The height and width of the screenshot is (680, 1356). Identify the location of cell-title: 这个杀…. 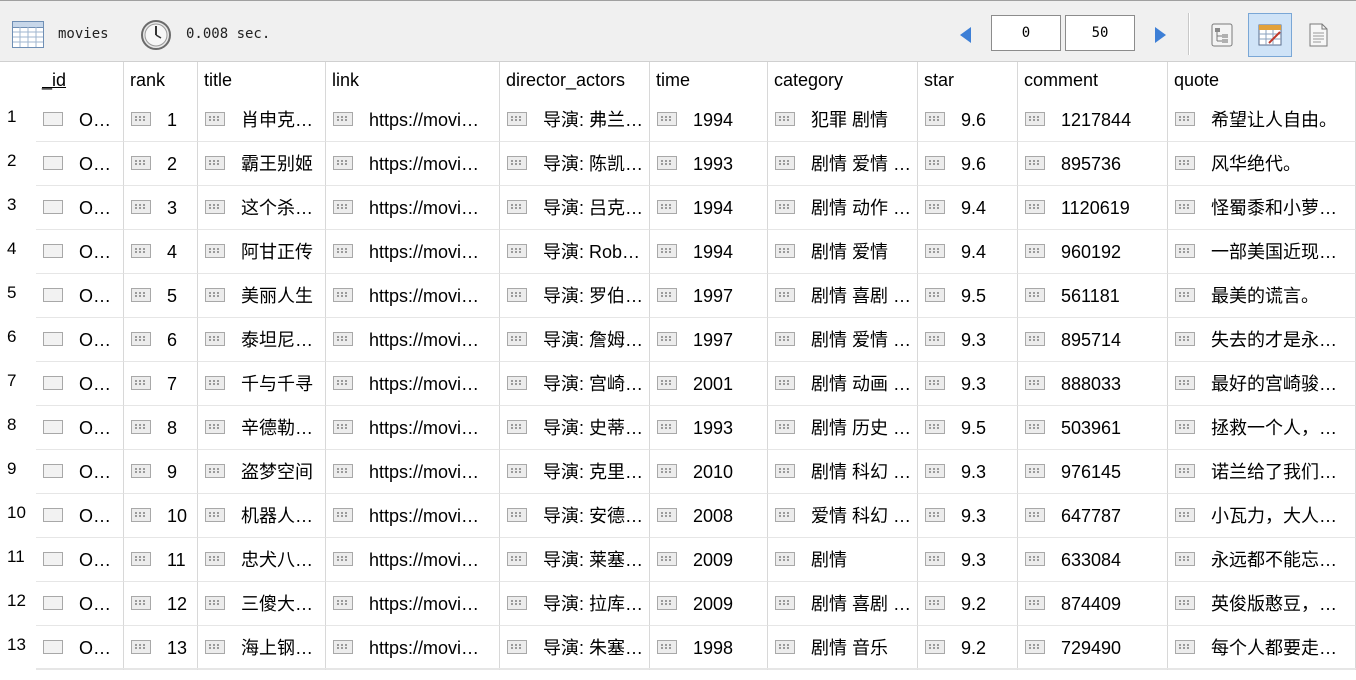
(262, 208).